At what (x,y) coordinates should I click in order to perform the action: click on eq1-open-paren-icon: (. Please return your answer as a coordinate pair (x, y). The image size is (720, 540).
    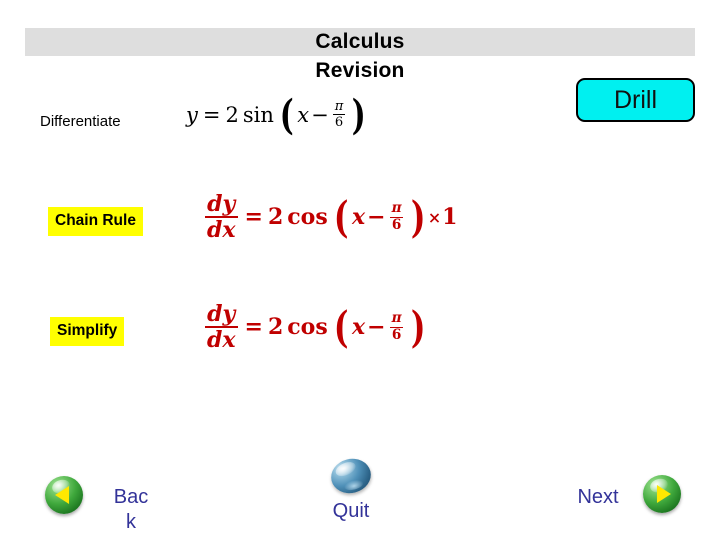
    Looking at the image, I should click on (286, 114).